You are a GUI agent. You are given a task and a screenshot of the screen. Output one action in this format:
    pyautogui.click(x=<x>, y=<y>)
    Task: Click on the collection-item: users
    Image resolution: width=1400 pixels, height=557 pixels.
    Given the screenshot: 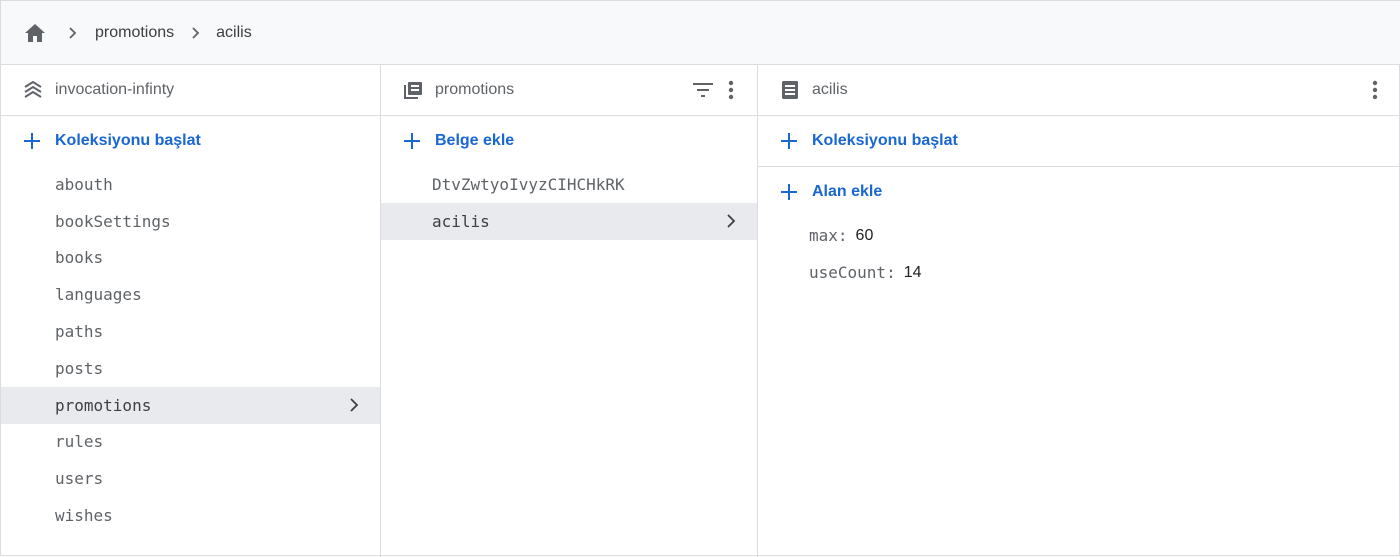 What is the action you would take?
    pyautogui.click(x=190, y=478)
    